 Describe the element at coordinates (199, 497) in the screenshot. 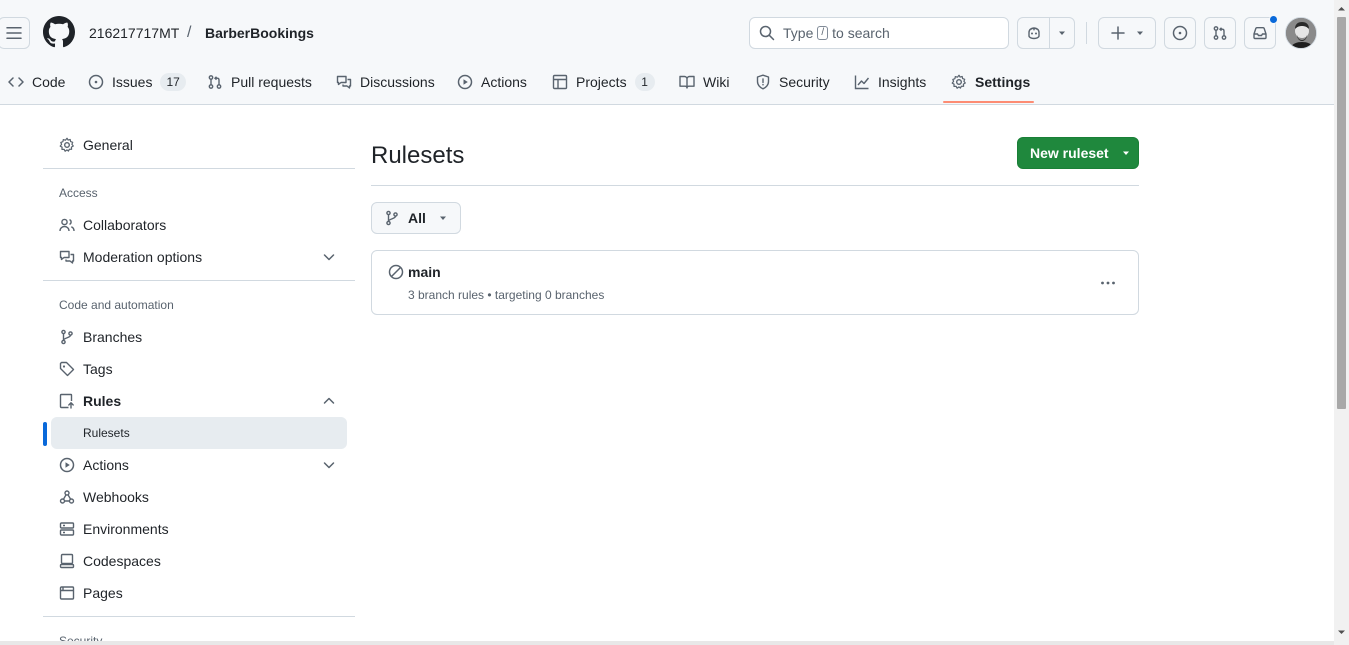

I see `sidebar-item-webhooks: Webhooks` at that location.